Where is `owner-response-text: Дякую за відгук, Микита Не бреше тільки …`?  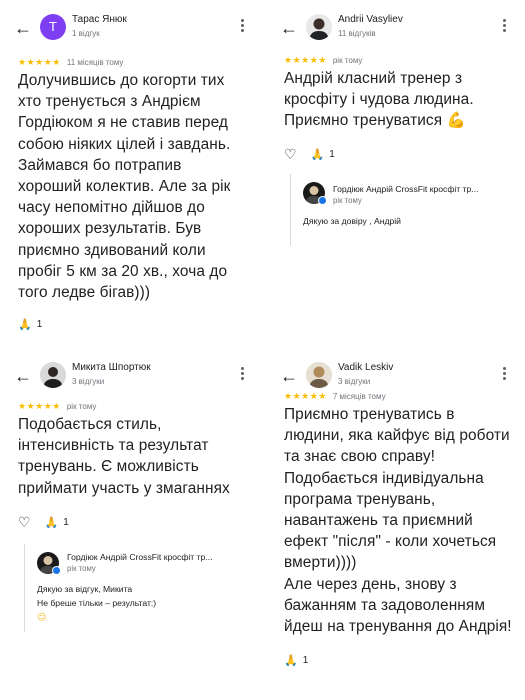
owner-response-text: Дякую за відгук, Микита Не бреше тільки … is located at coordinates (97, 596).